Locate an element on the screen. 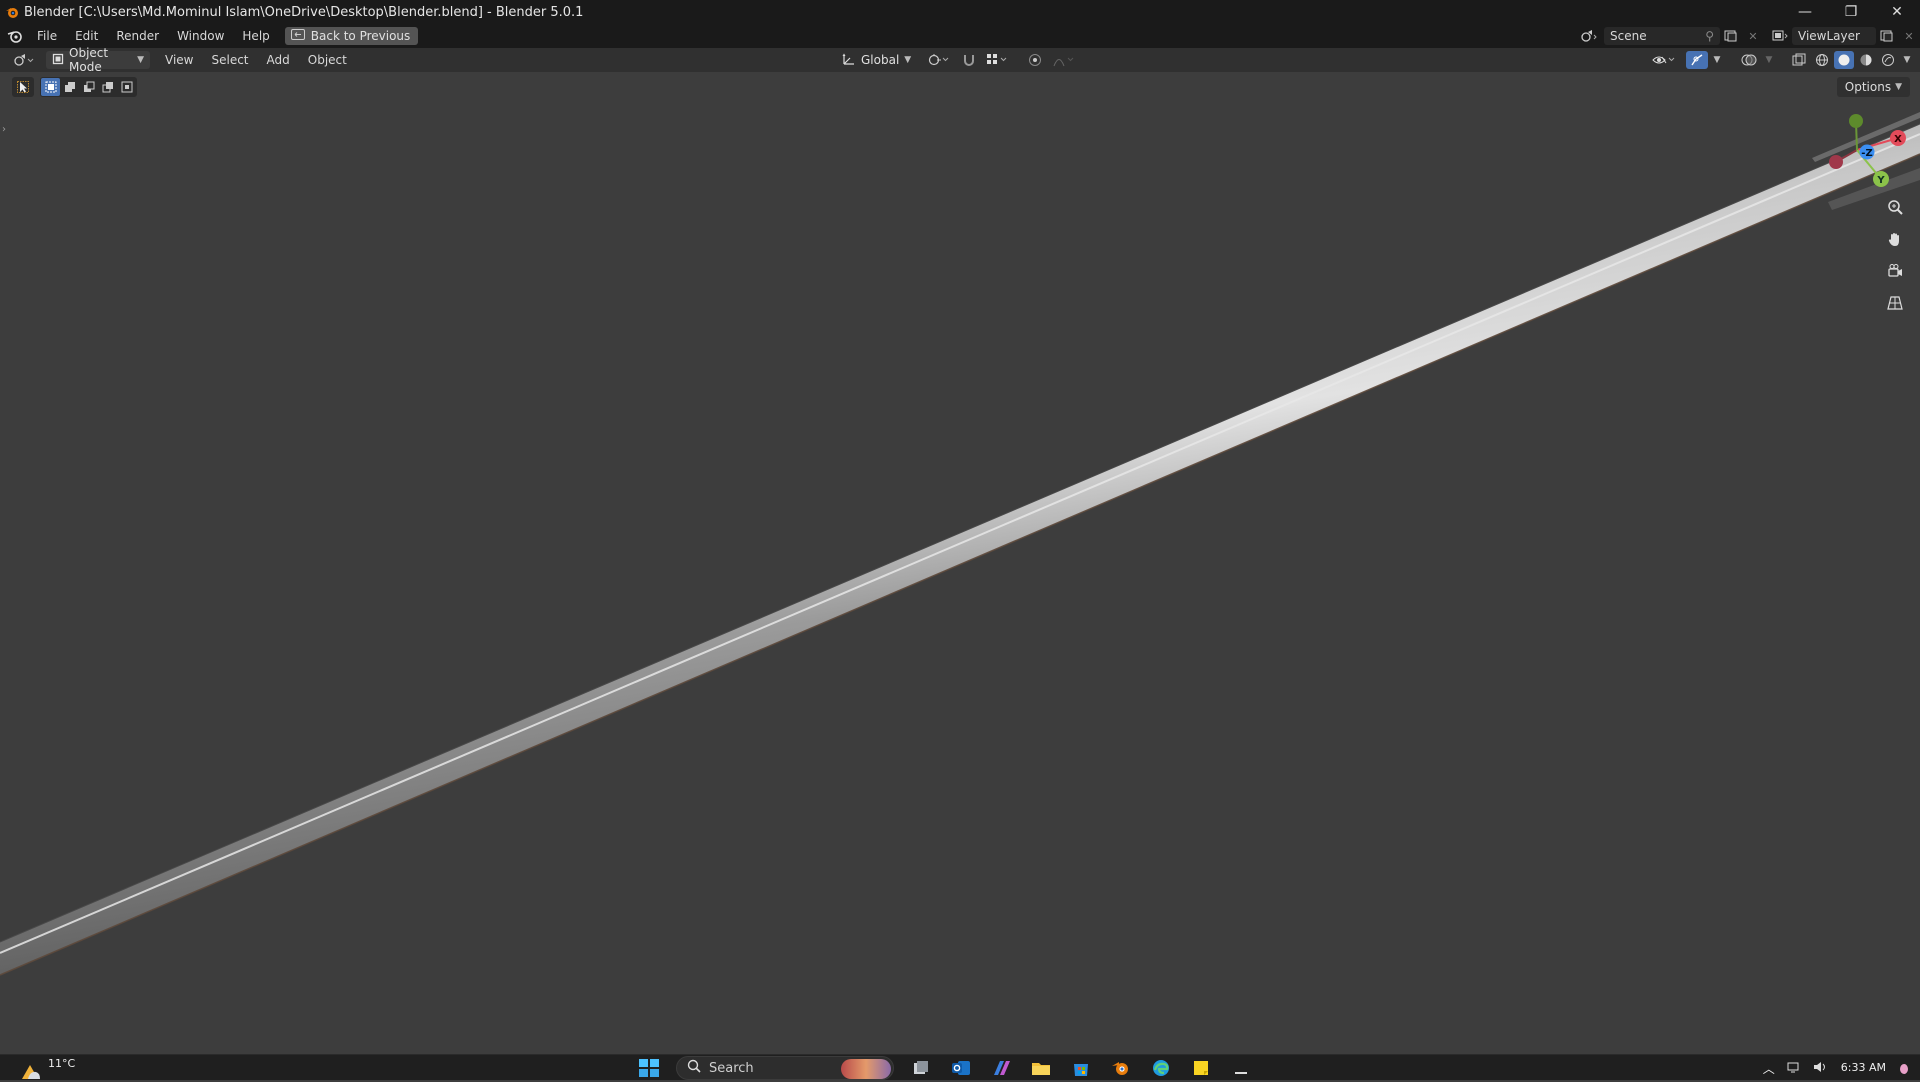  blender-taskbar-icon is located at coordinates (1121, 1068).